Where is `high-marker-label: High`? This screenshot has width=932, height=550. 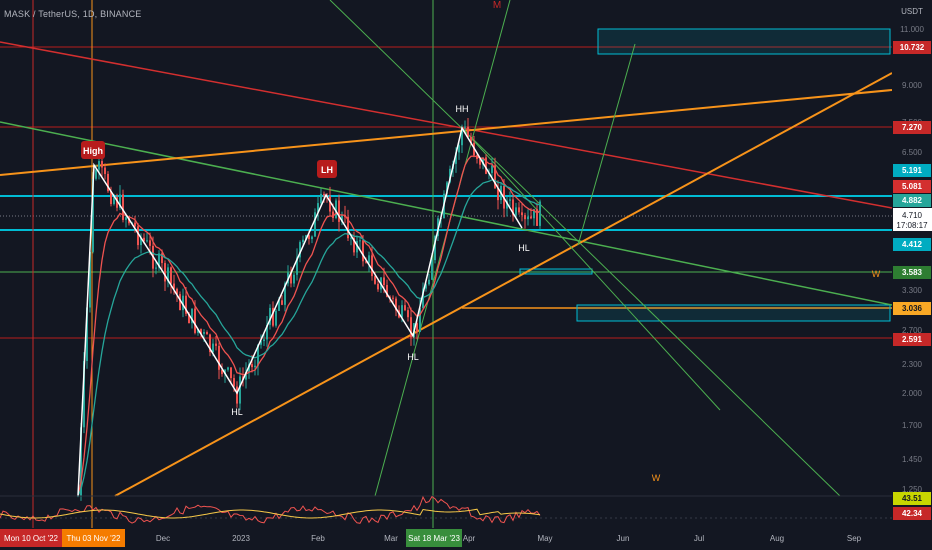
high-marker-label: High is located at coordinates (93, 151).